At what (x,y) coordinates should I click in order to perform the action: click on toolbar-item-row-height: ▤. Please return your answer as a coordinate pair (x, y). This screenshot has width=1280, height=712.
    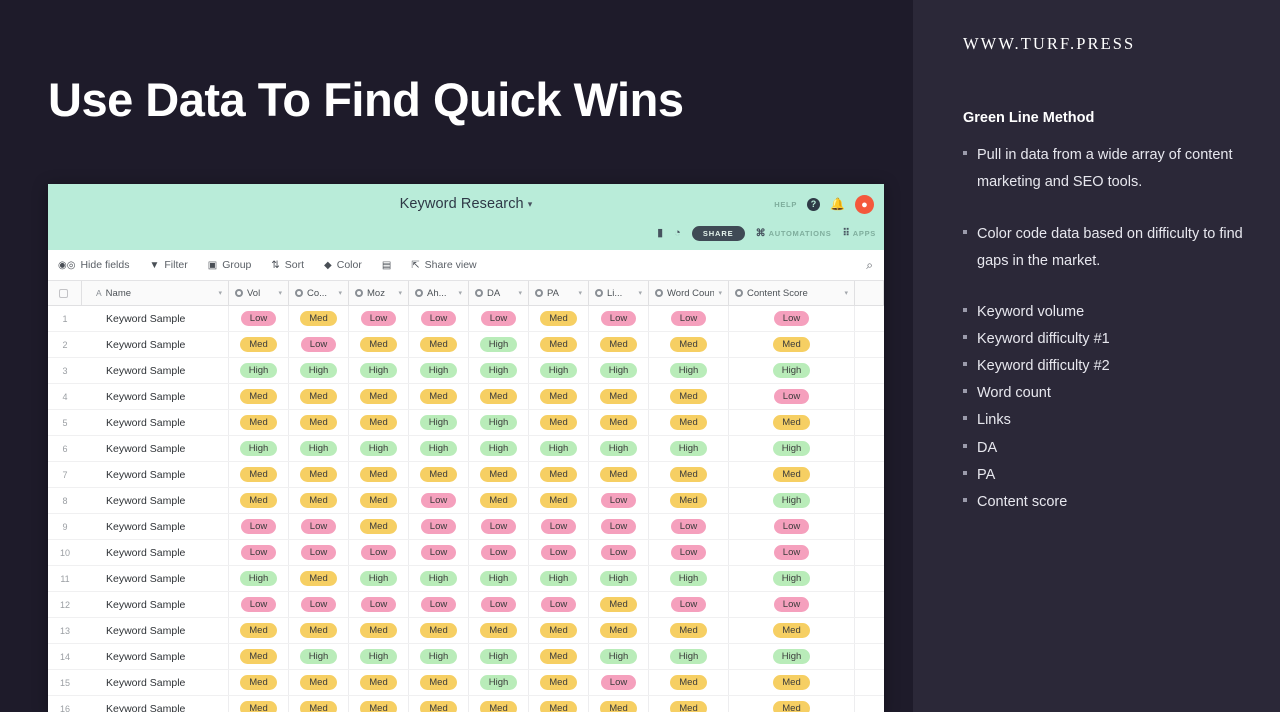
    Looking at the image, I should click on (386, 265).